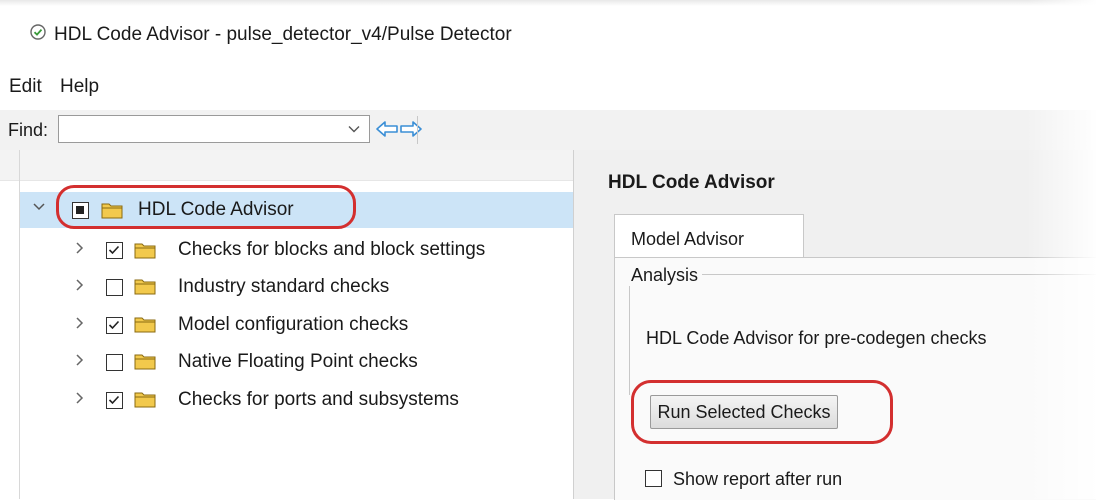  What do you see at coordinates (298, 361) in the screenshot?
I see `tree-label-native-float: Native Floating Point checks` at bounding box center [298, 361].